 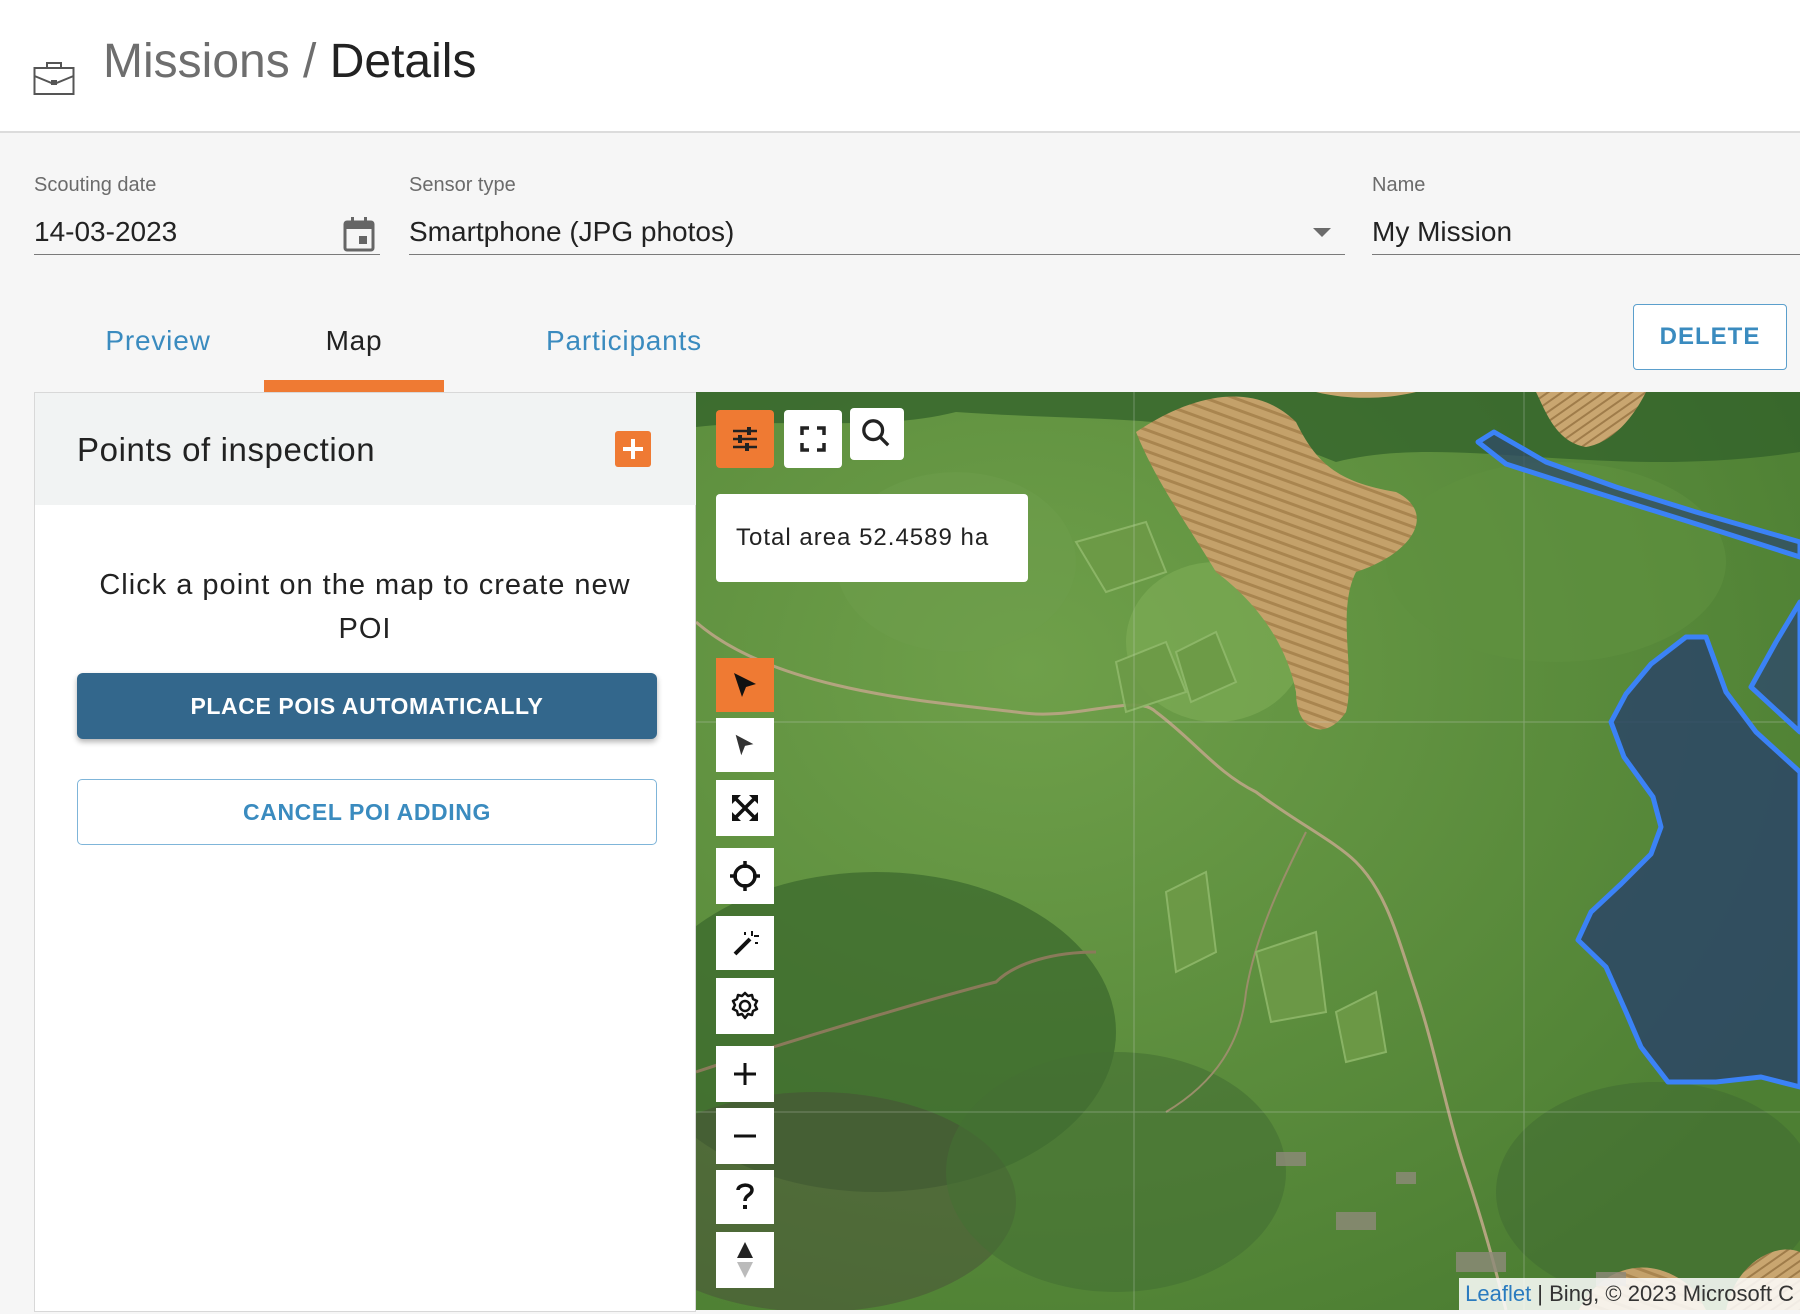 I want to click on question-mark-icon, so click(x=745, y=1196).